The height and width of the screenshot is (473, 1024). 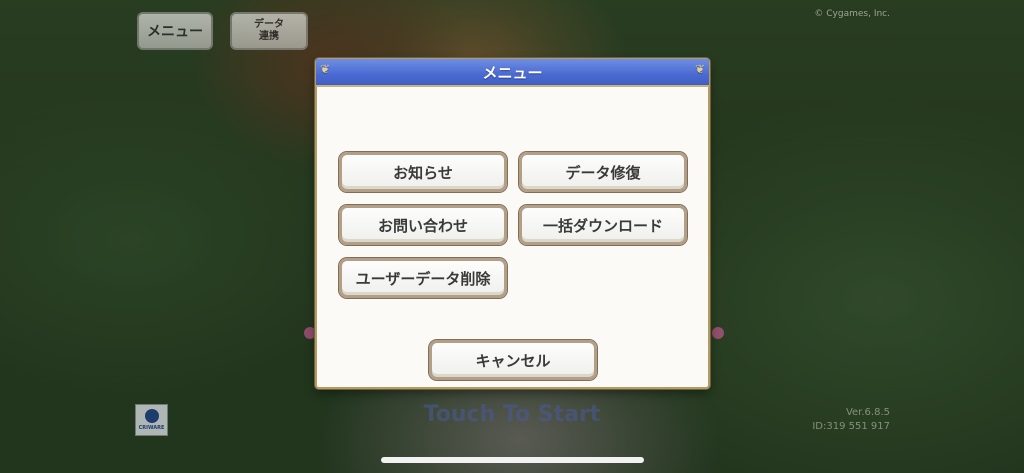 I want to click on menu-button-label: メニュー, so click(x=175, y=32).